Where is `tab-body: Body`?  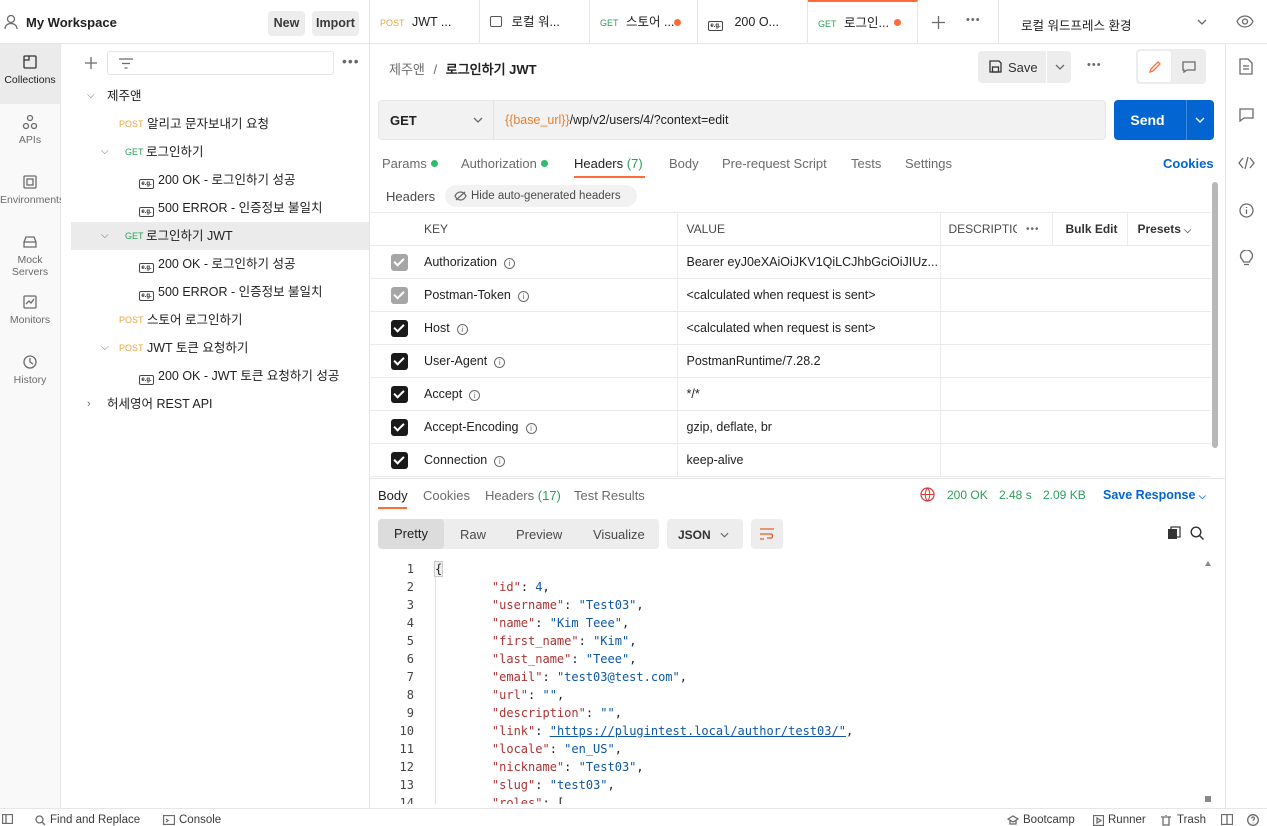 tab-body: Body is located at coordinates (684, 163).